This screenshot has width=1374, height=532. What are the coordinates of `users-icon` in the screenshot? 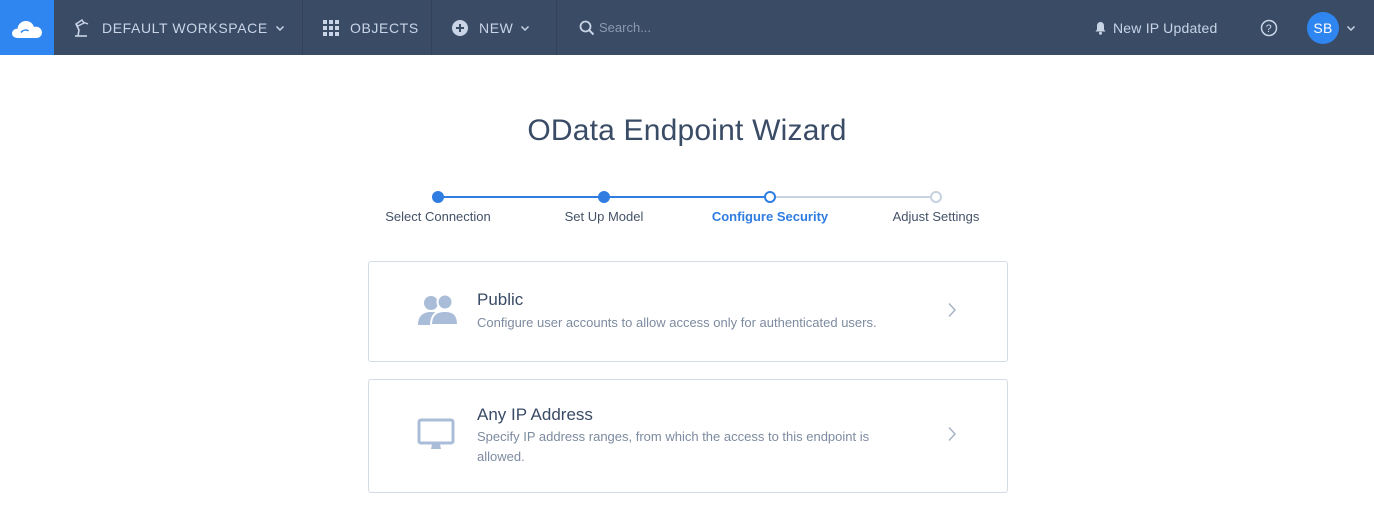 It's located at (438, 309).